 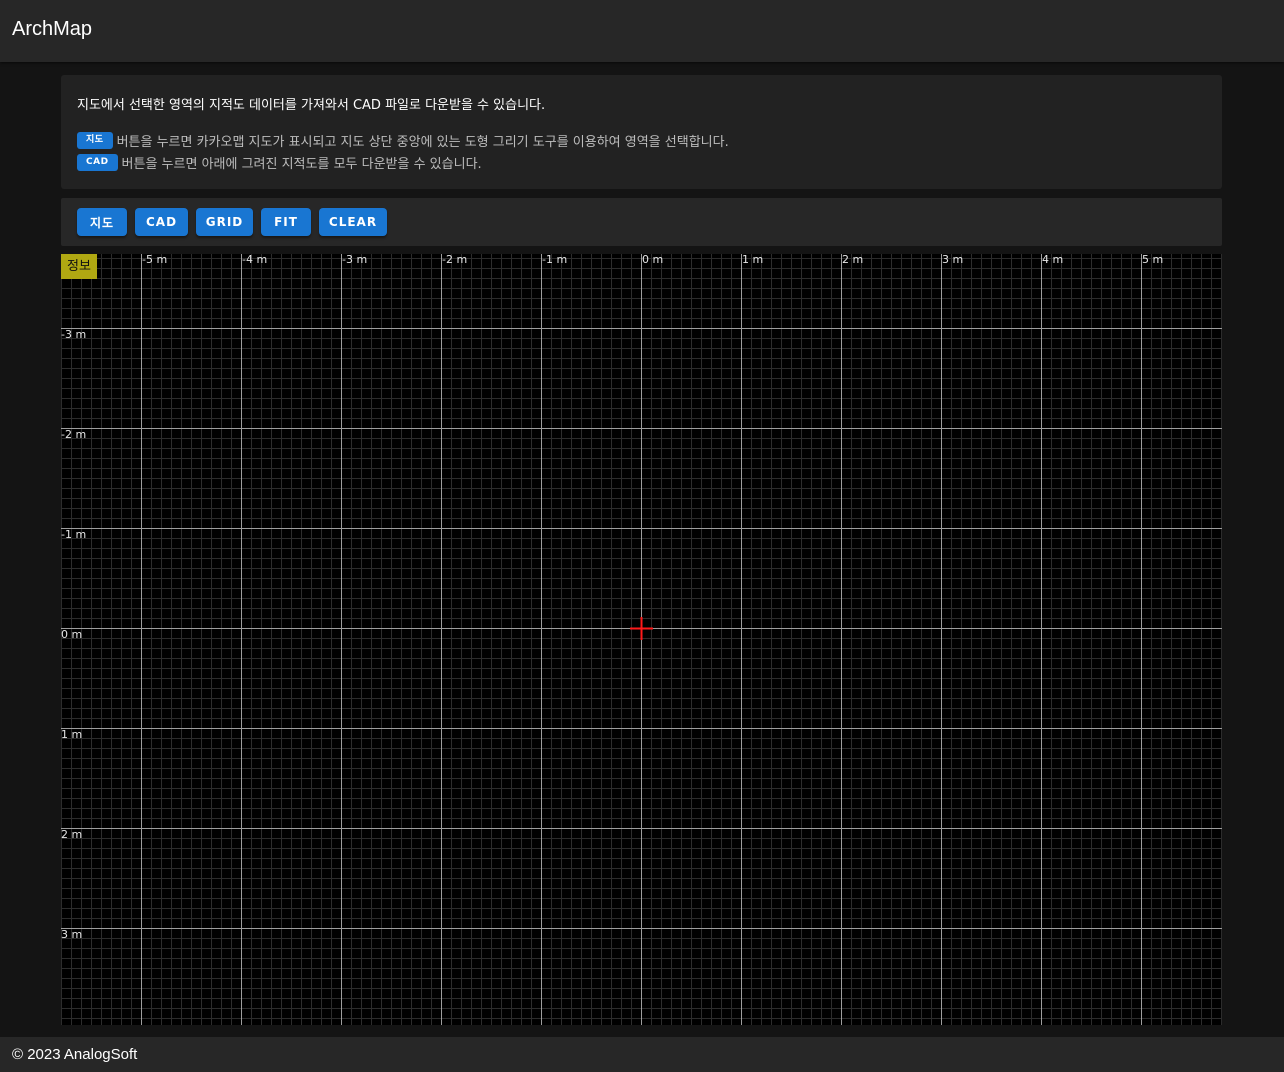 I want to click on x-axis-label: 3 m, so click(x=952, y=260).